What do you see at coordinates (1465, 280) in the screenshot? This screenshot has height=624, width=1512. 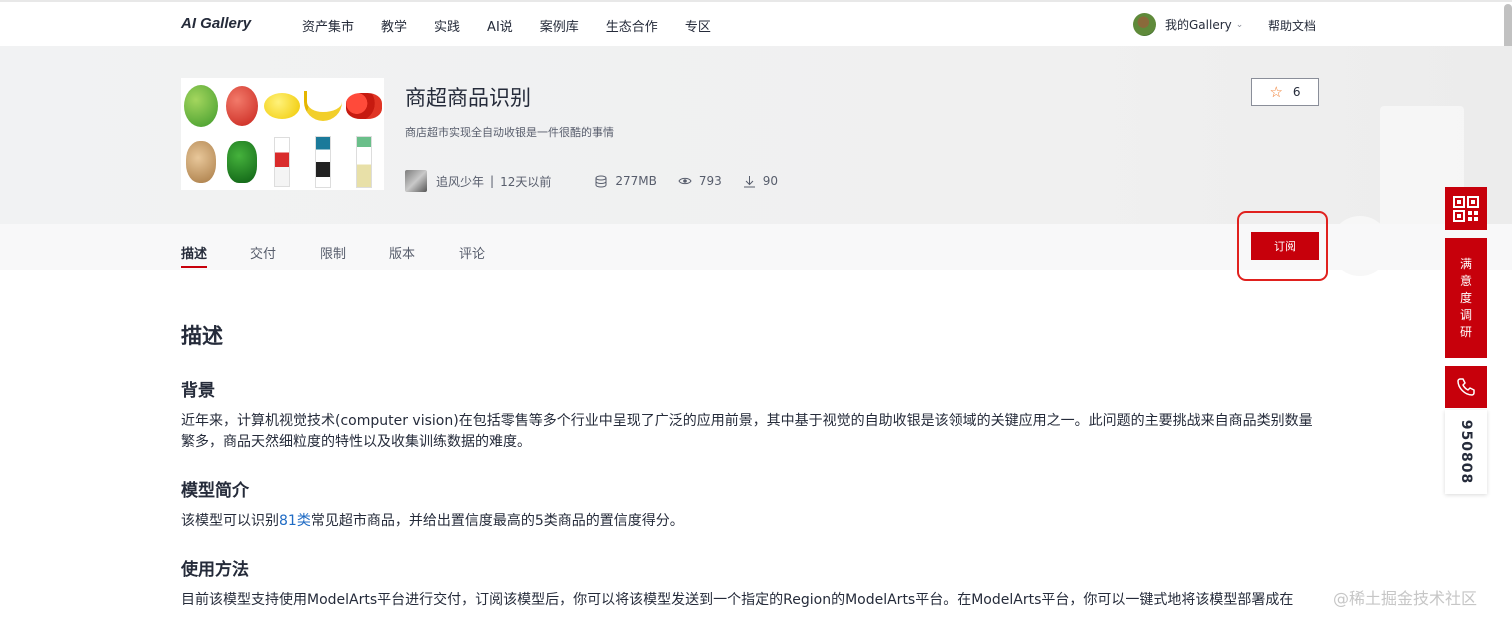 I see `survey-char: 意` at bounding box center [1465, 280].